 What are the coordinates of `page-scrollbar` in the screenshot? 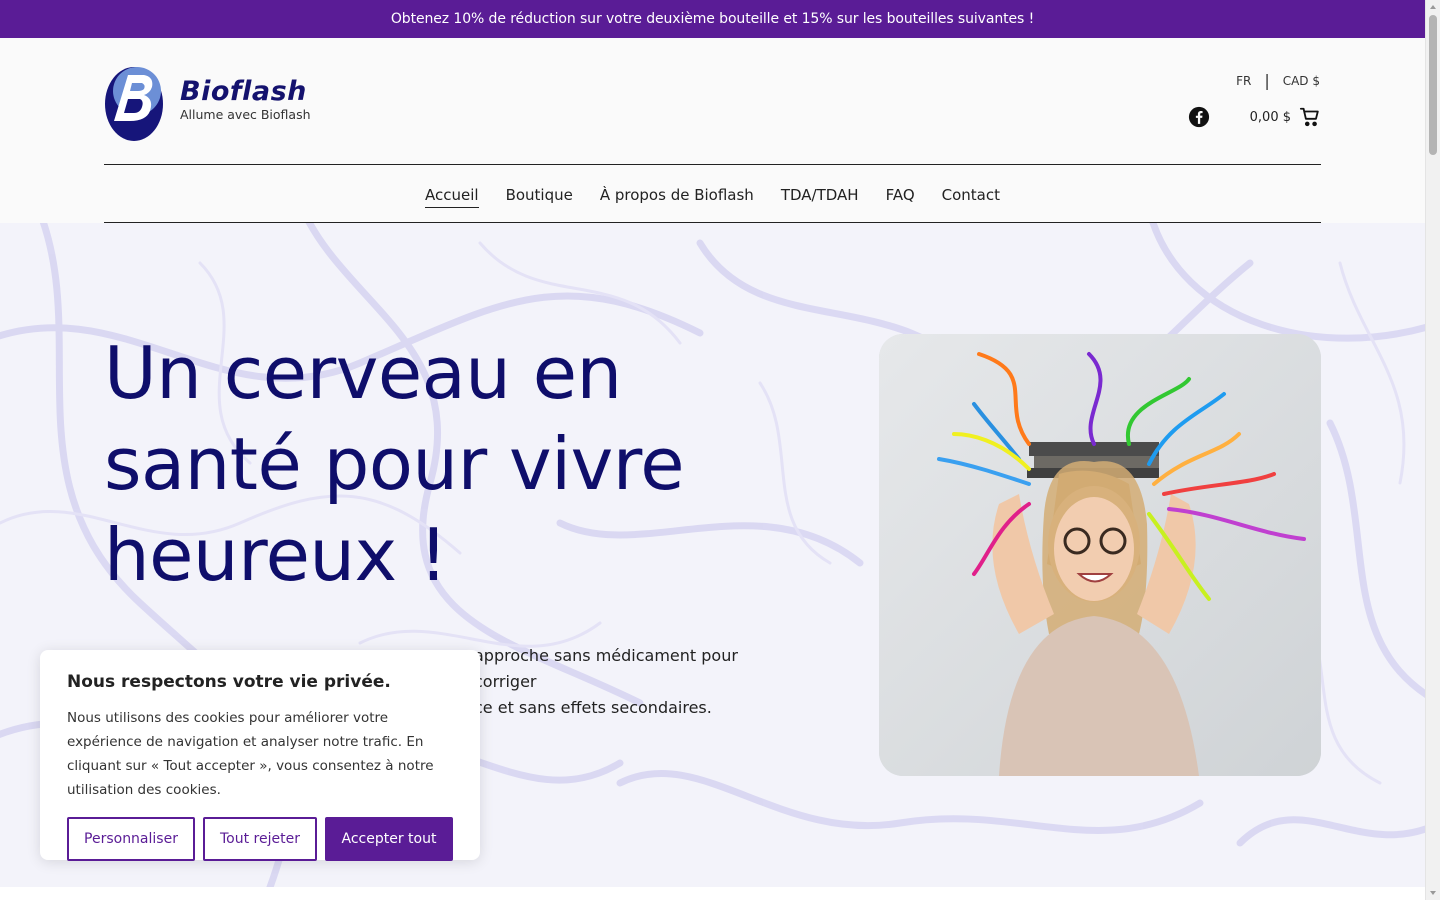 It's located at (1432, 450).